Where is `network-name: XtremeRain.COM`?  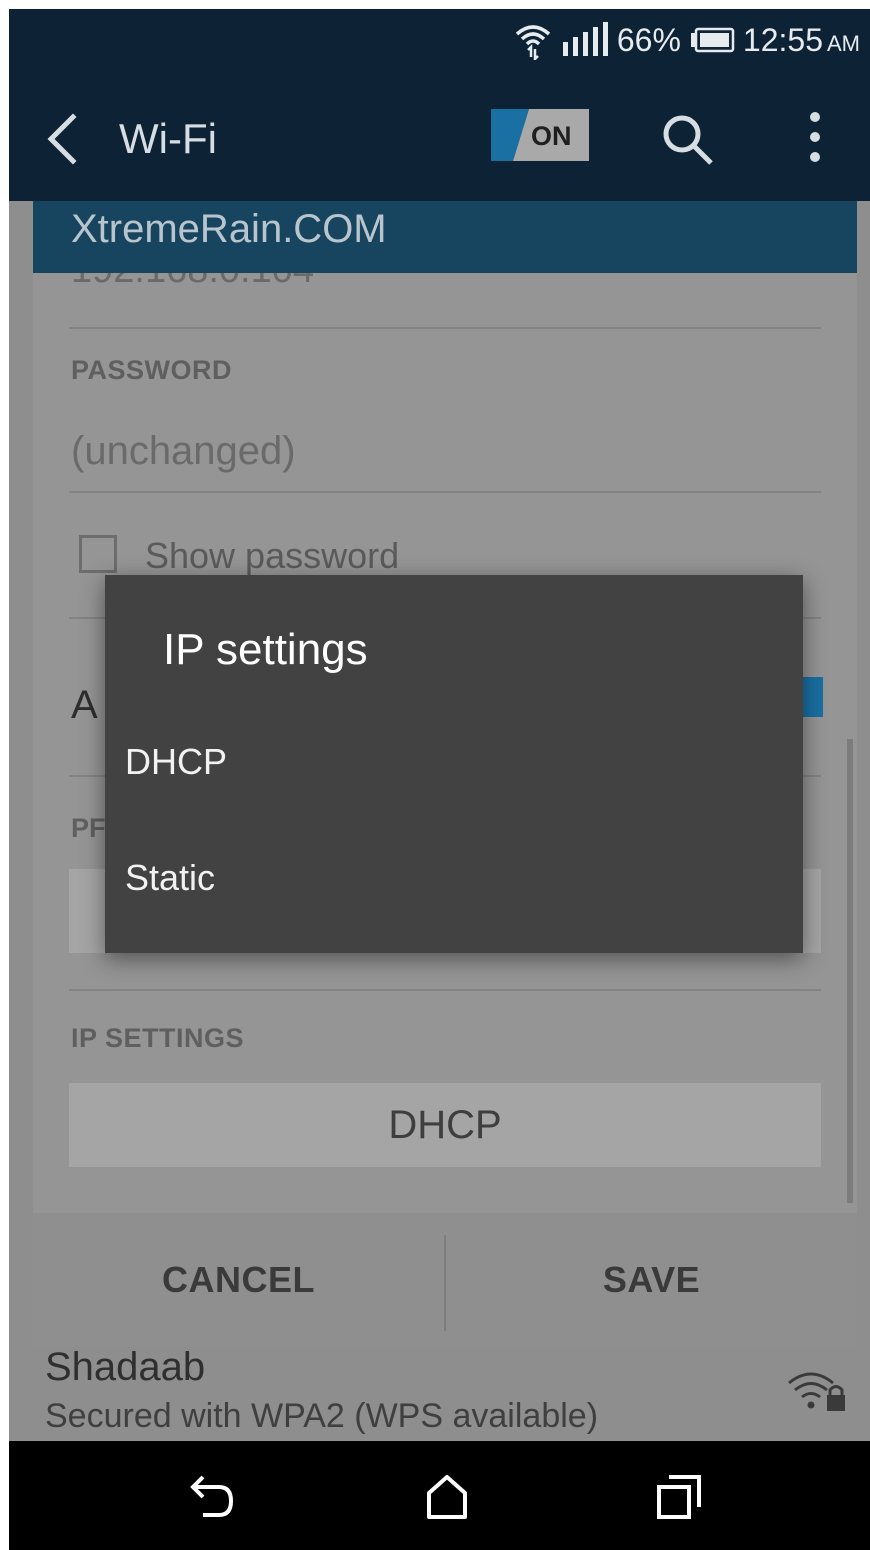 network-name: XtremeRain.COM is located at coordinates (229, 229).